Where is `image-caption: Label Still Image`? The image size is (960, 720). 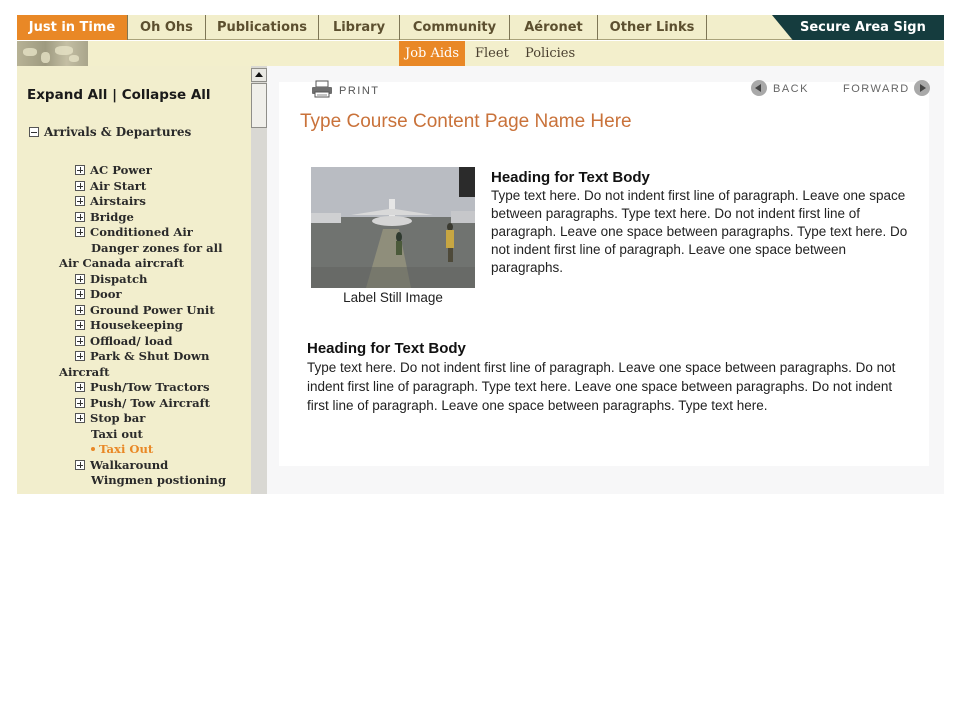
image-caption: Label Still Image is located at coordinates (393, 297).